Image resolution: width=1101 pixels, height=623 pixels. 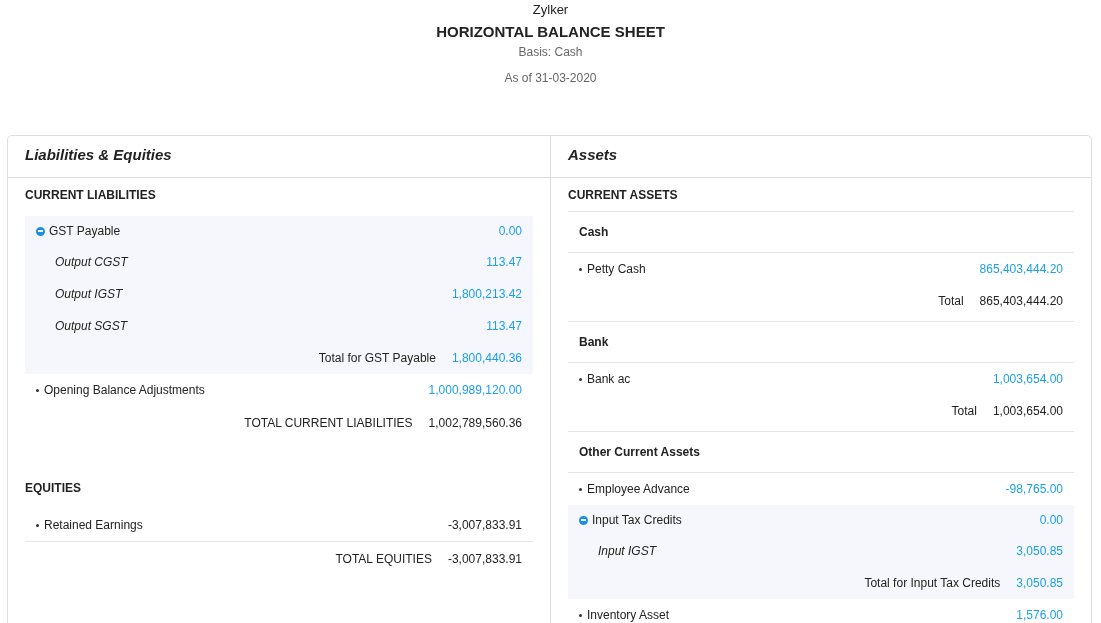 I want to click on total-label: Total for Input Tax Credits, so click(x=932, y=583).